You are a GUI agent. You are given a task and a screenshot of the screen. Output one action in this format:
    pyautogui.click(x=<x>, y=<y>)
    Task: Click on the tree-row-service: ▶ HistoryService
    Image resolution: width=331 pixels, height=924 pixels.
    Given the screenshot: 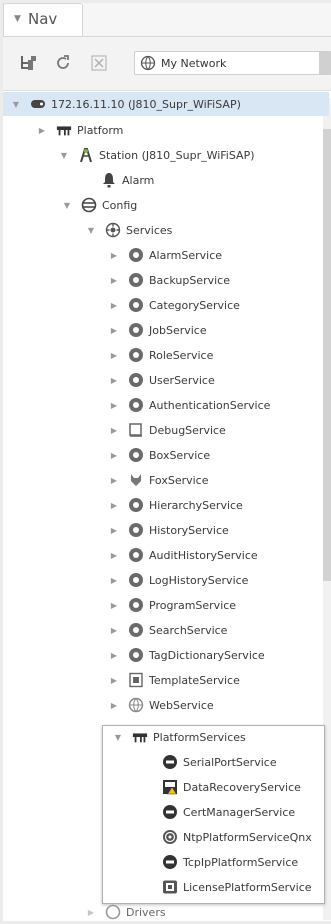 What is the action you would take?
    pyautogui.click(x=169, y=530)
    